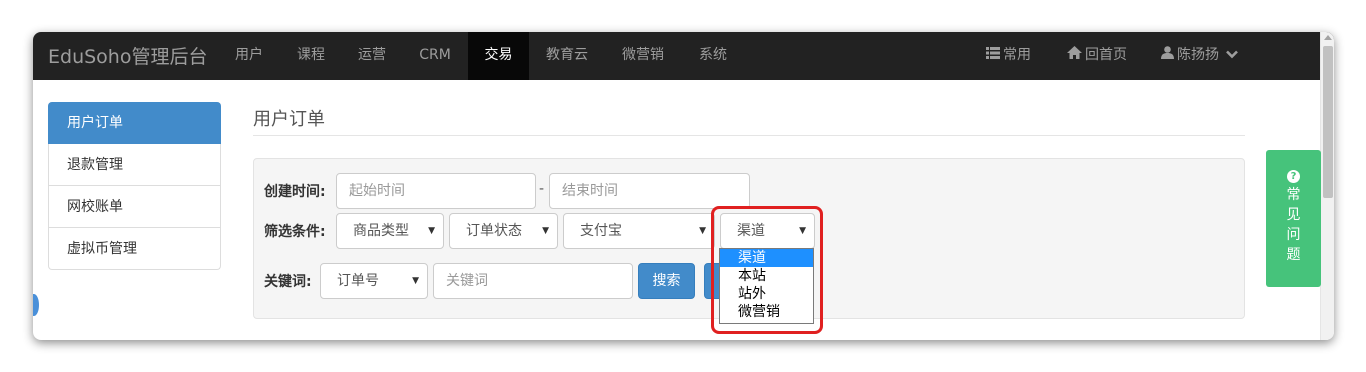 The image size is (1366, 372). I want to click on nav-home-label: 回首页, so click(1106, 55).